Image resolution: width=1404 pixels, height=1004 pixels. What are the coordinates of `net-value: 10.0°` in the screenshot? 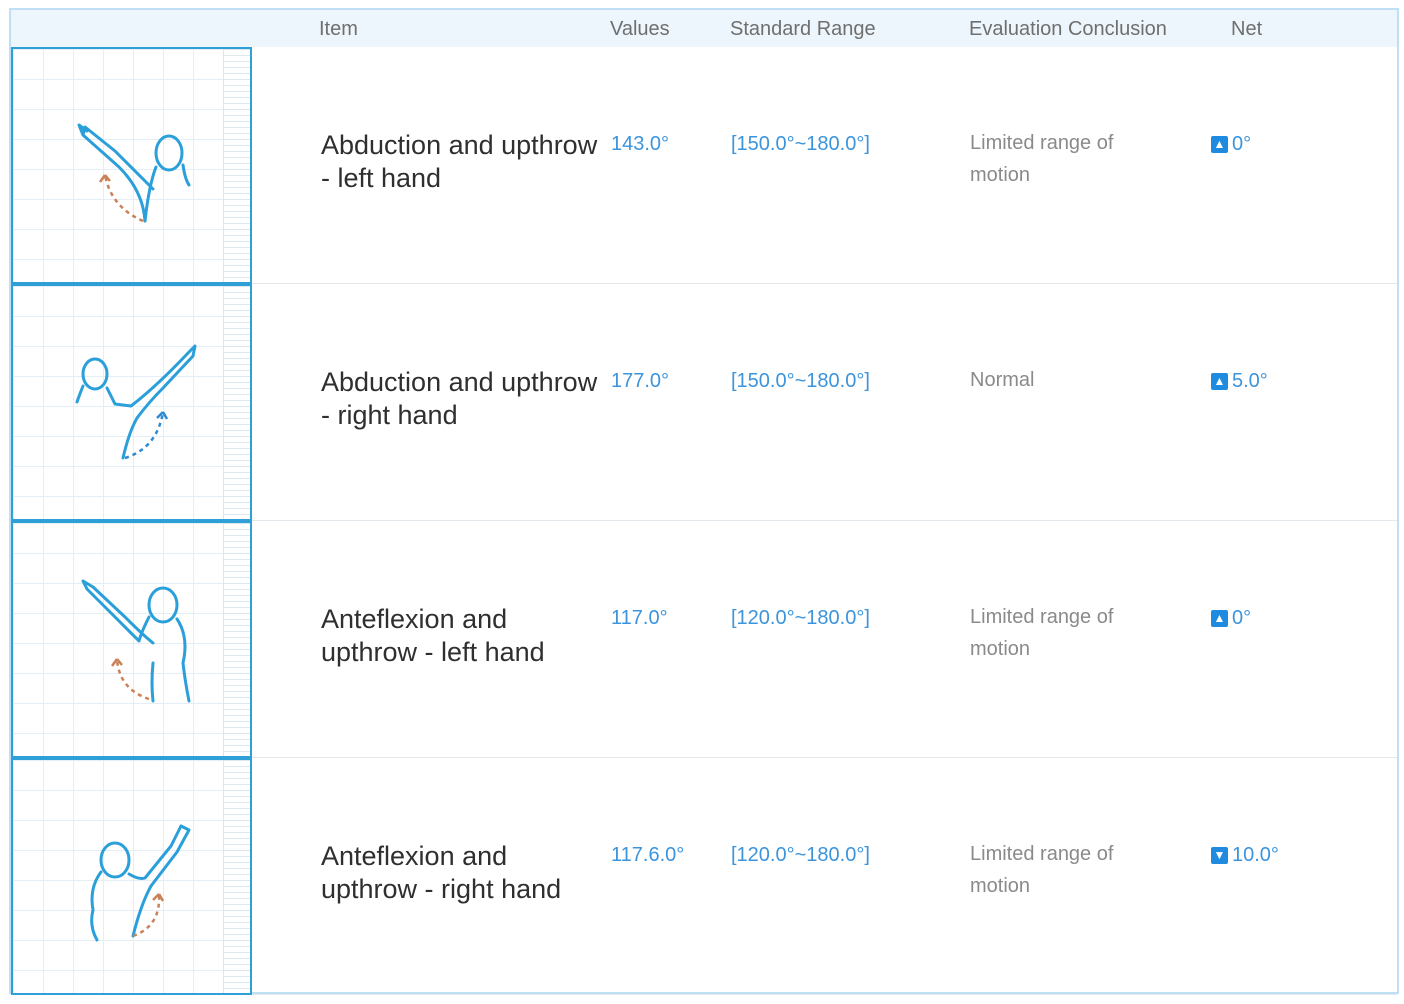 It's located at (1255, 855).